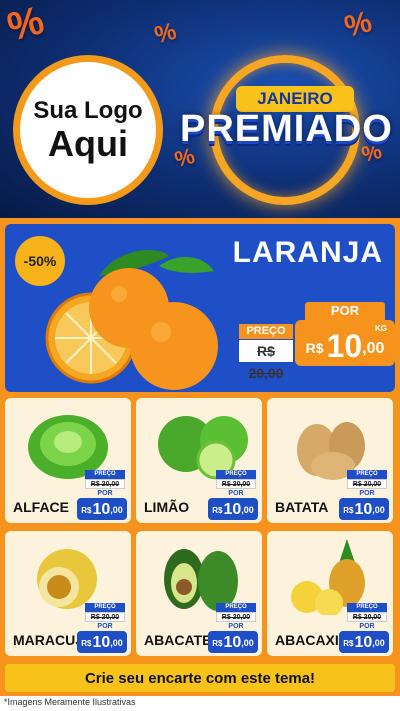 Image resolution: width=400 pixels, height=711 pixels. What do you see at coordinates (40, 261) in the screenshot?
I see `discount-badge: -50%` at bounding box center [40, 261].